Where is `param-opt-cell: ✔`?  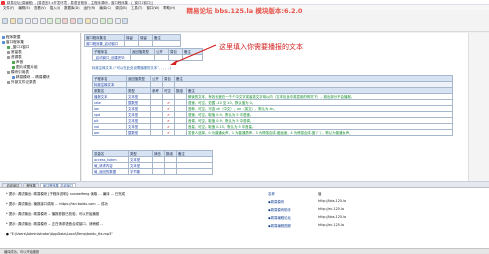
param-opt-cell: ✔ is located at coordinates (168, 132).